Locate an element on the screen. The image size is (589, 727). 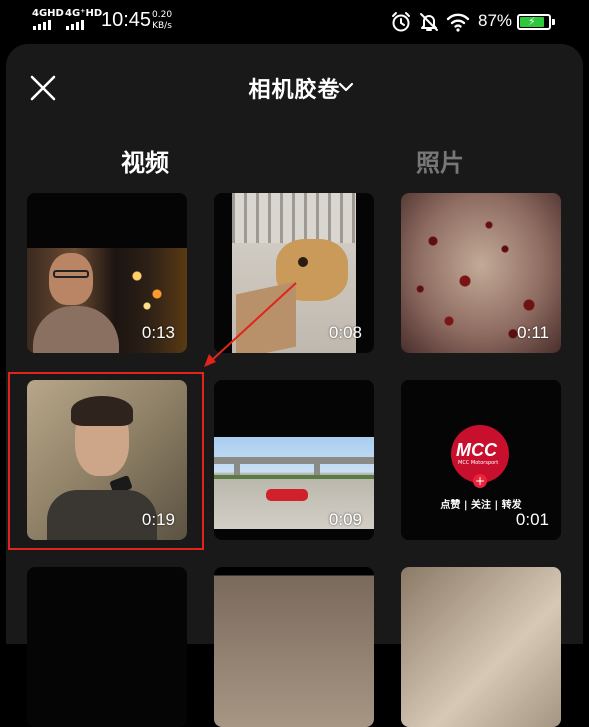
video-thumbnail: 0:08 is located at coordinates (294, 273).